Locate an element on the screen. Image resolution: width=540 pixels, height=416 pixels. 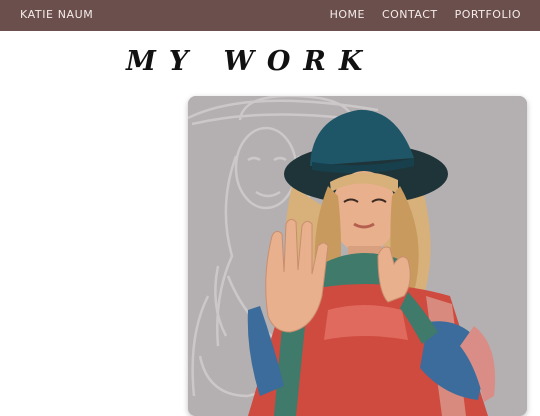
brand-logo-link: KATIE NAUM is located at coordinates (56, 14).